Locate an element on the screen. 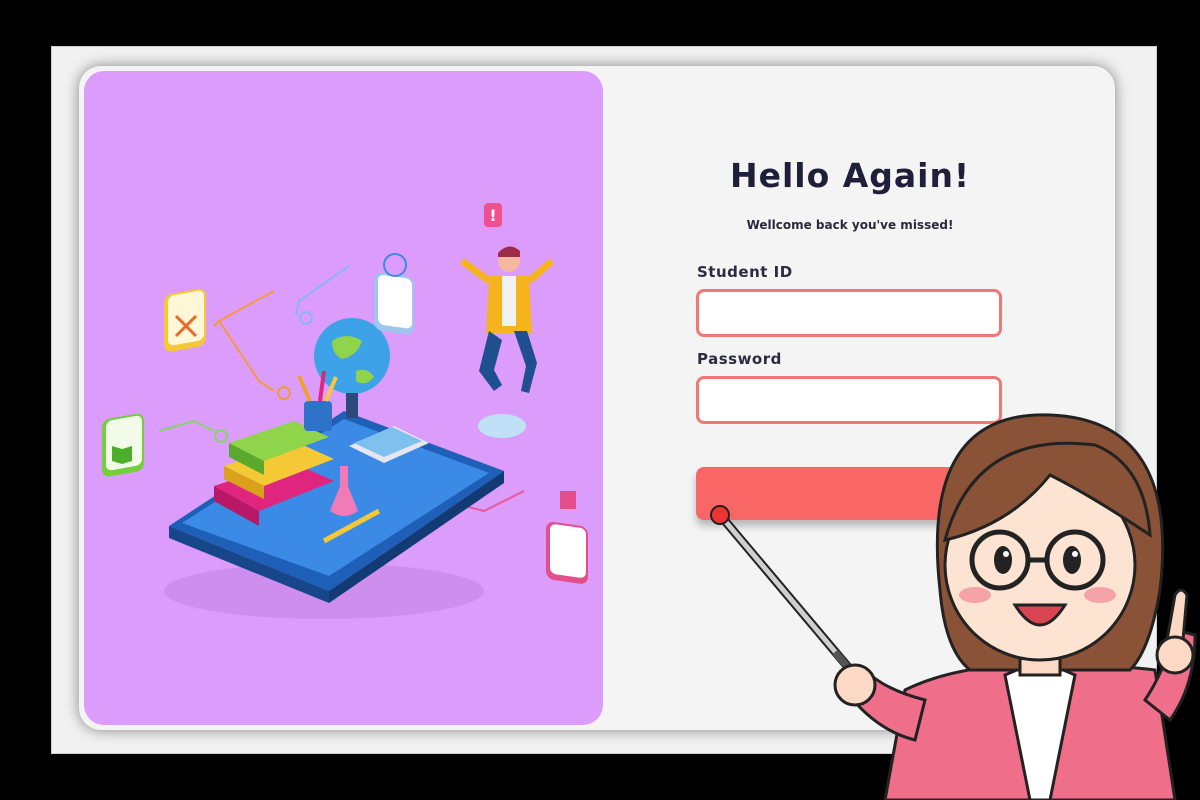 Image resolution: width=1200 pixels, height=800 pixels. book-icon is located at coordinates (123, 445).